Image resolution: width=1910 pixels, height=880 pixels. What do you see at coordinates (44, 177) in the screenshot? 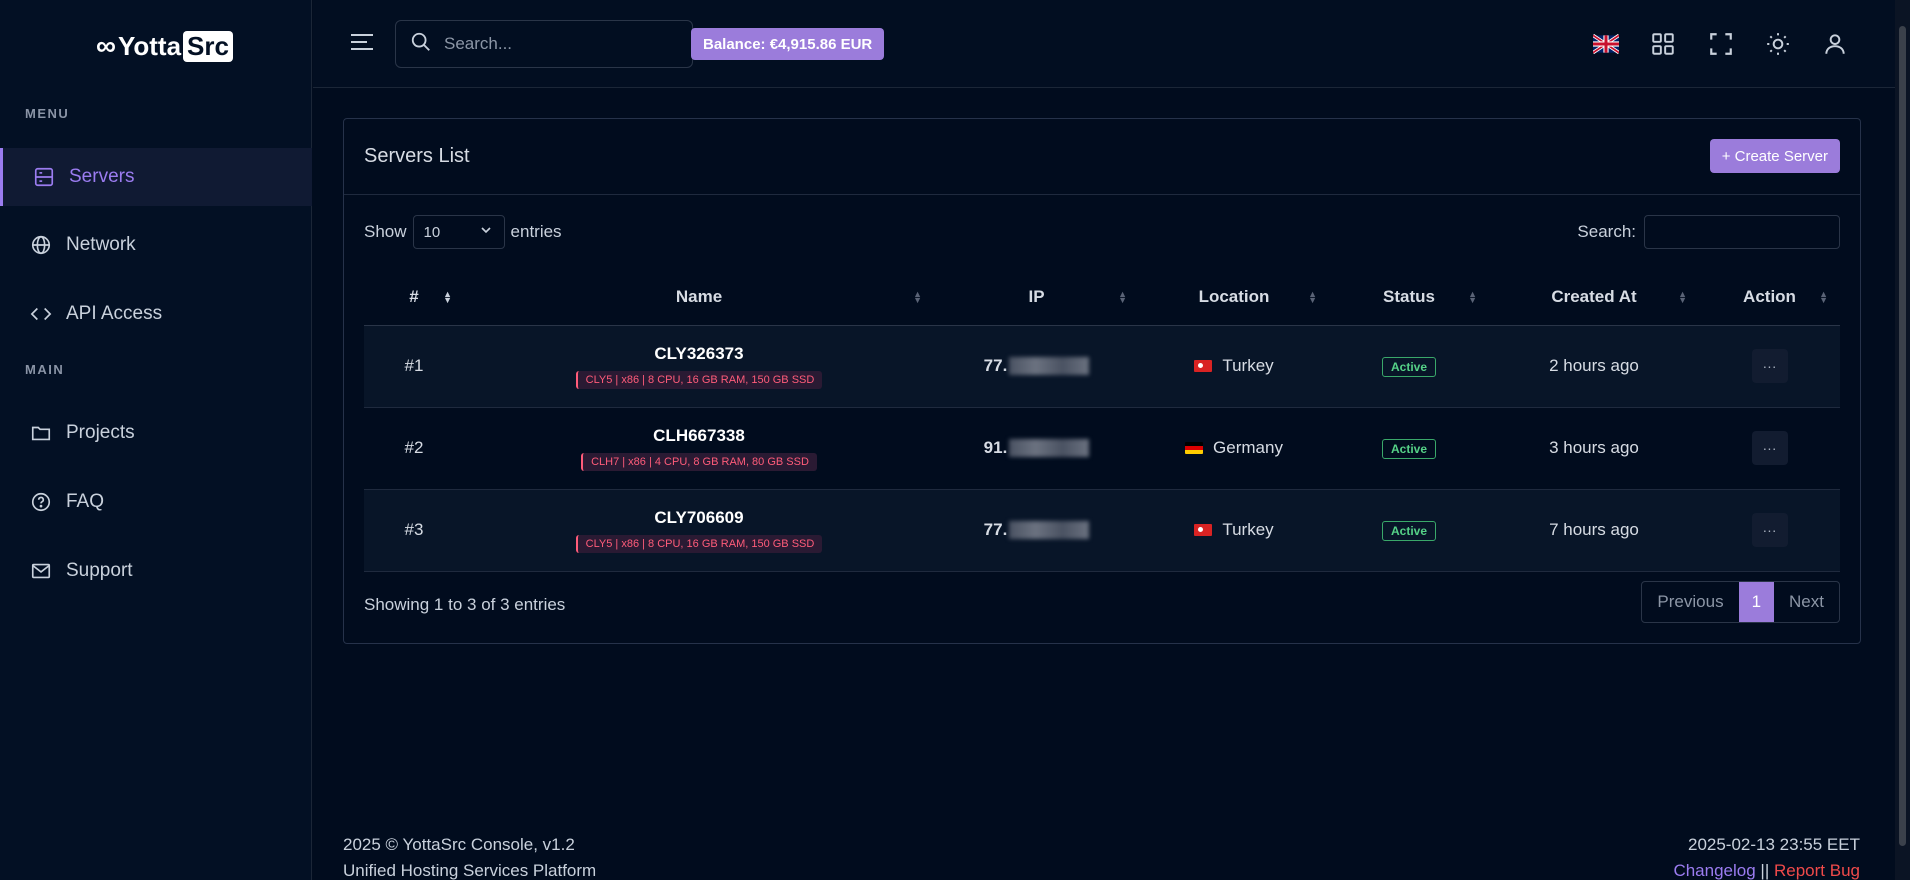
I see `server-icon` at bounding box center [44, 177].